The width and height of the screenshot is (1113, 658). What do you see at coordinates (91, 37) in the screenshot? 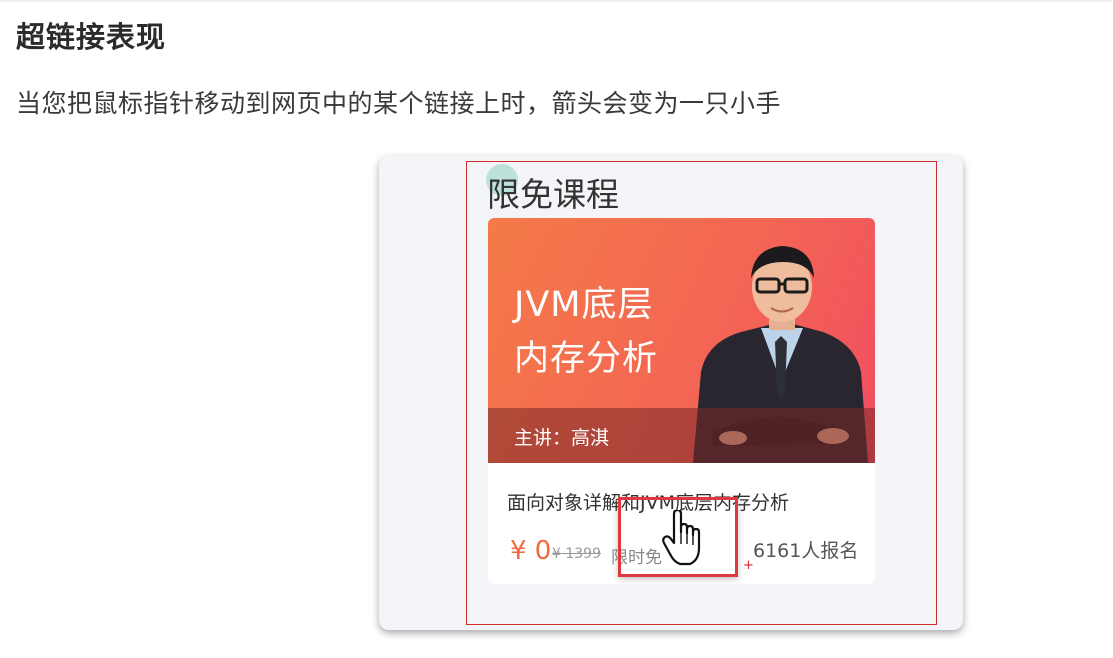
I see `page-heading: 超链接表现` at bounding box center [91, 37].